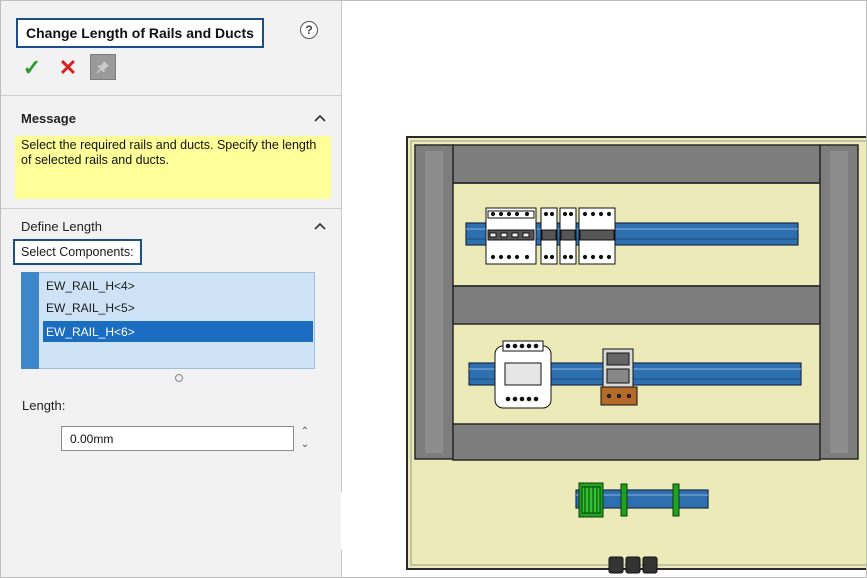  I want to click on relay, so click(619, 377).